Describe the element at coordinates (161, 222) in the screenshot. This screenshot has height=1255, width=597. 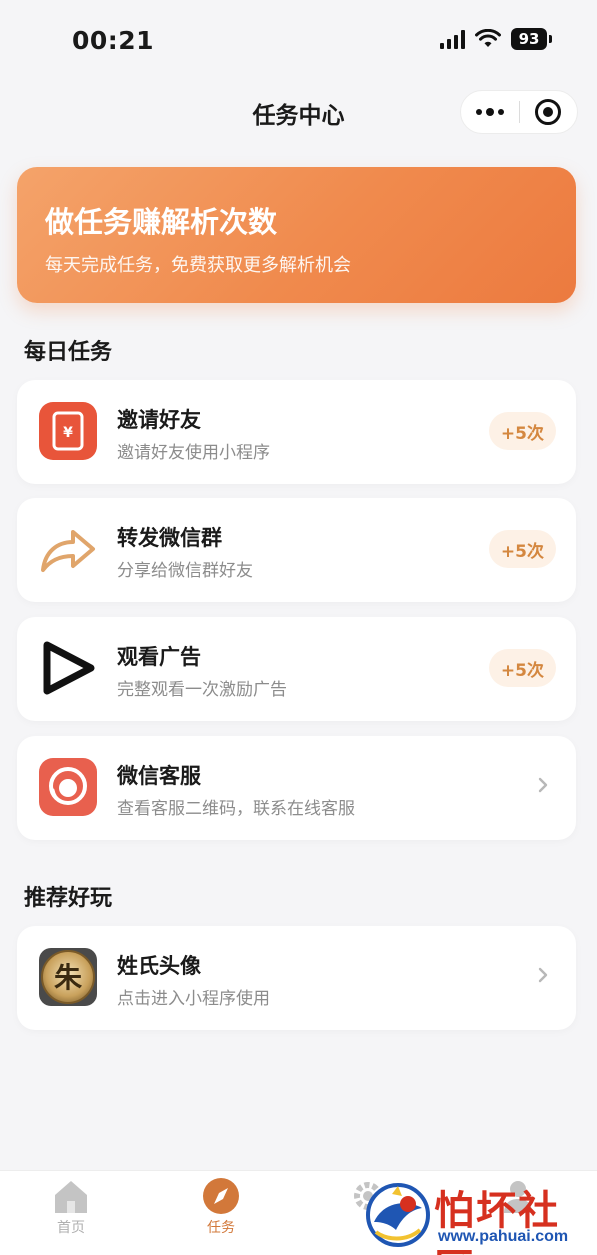
I see `banner-title: 做任务赚解析次数` at that location.